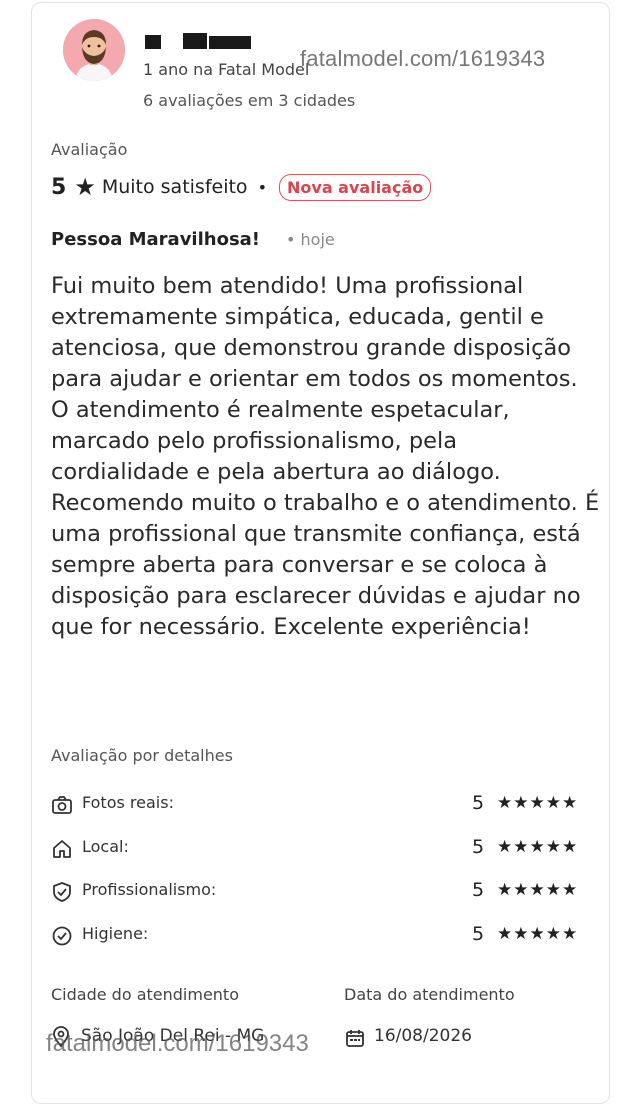 The height and width of the screenshot is (1104, 639). I want to click on member-since: 1 ano na Fatal Model, so click(226, 69).